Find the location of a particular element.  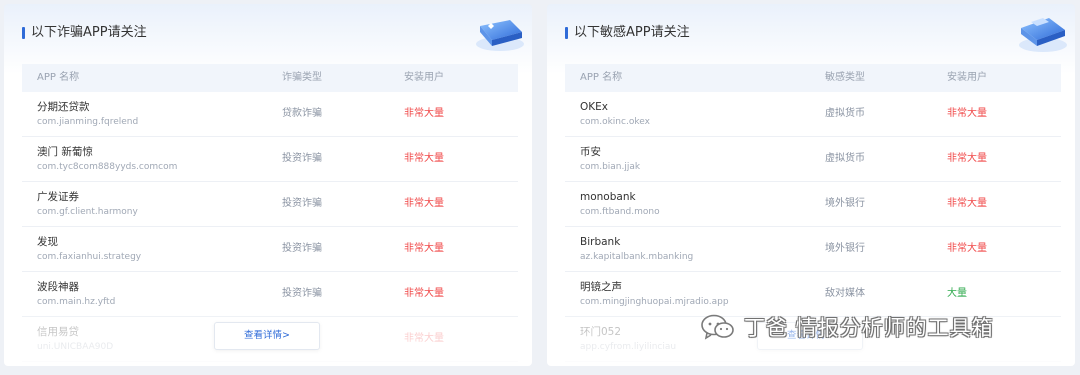

table-header: APP 名称 诈骗类型 安装用户 is located at coordinates (270, 78).